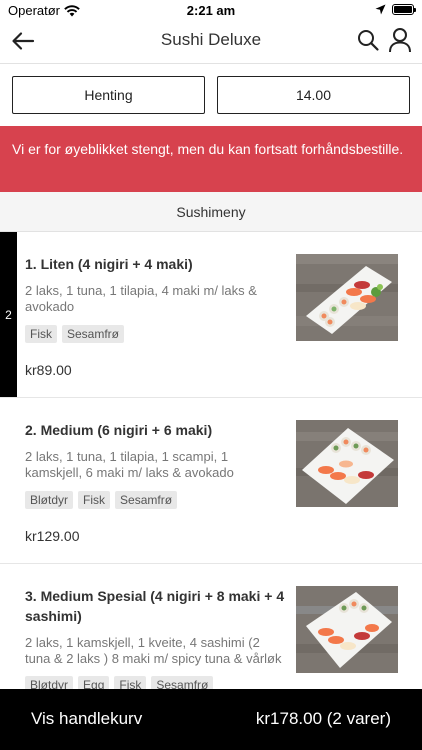  I want to click on header-divider, so click(211, 63).